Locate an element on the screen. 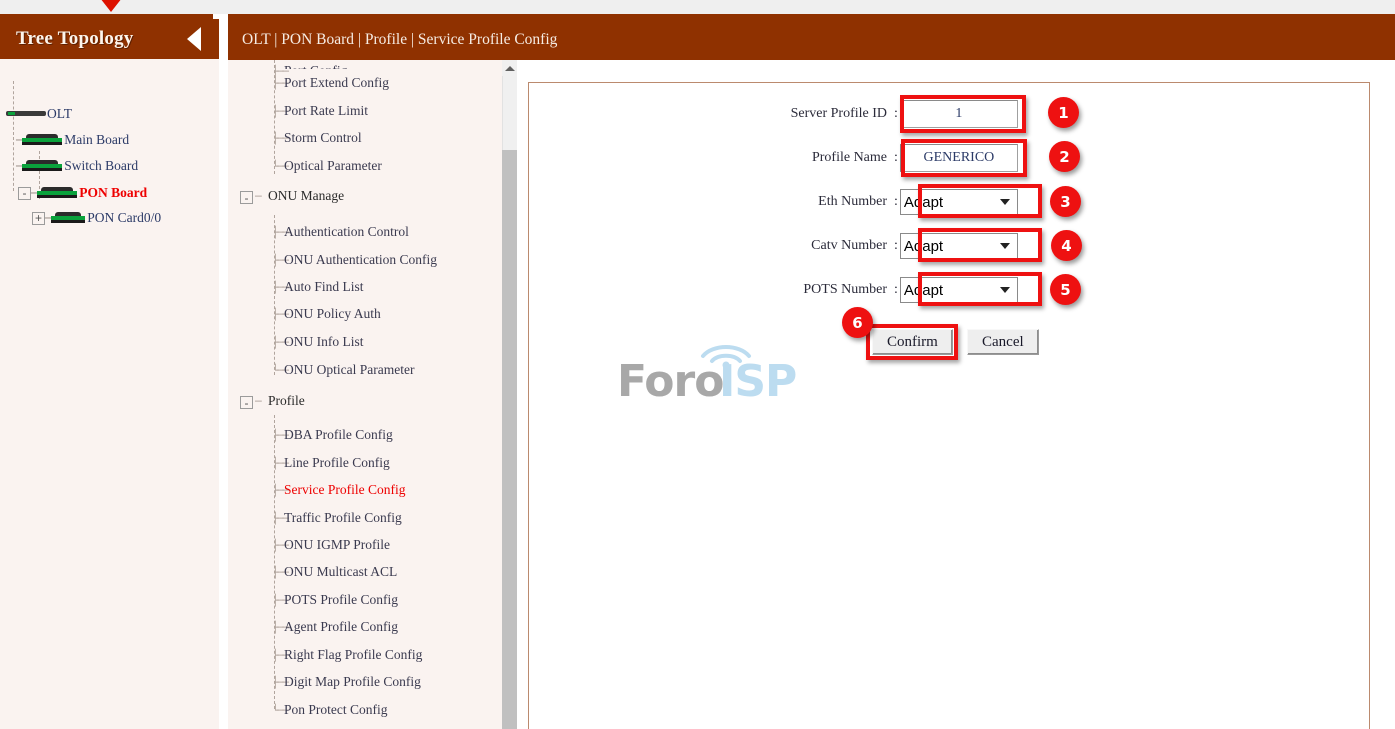  nav-item-onu-multicast-acl: ONU Multicast ACL is located at coordinates (340, 572).